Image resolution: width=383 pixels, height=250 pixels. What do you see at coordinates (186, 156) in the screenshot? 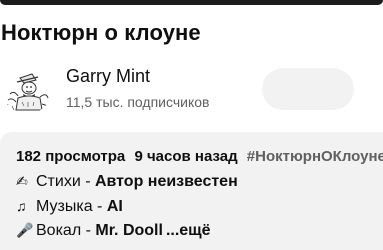
I see `upload-time: 9 часов назад` at bounding box center [186, 156].